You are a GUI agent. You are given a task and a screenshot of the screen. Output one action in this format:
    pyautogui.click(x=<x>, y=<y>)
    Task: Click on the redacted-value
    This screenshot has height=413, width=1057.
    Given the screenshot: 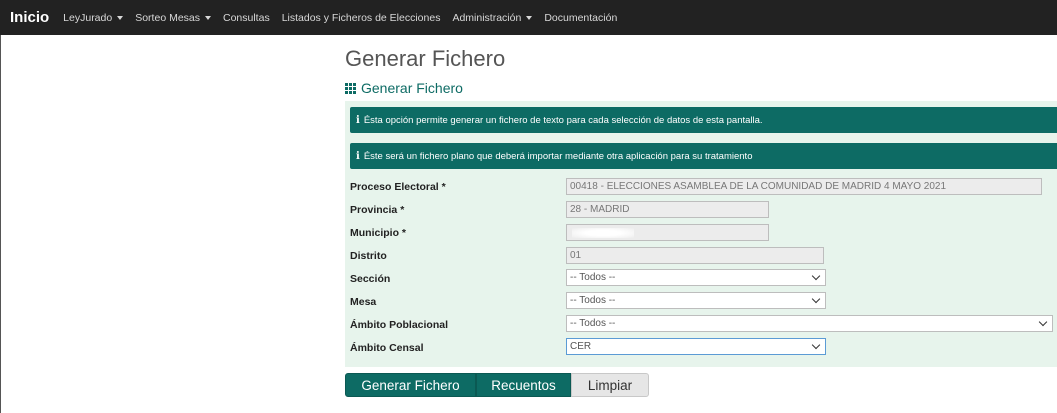 What is the action you would take?
    pyautogui.click(x=603, y=232)
    